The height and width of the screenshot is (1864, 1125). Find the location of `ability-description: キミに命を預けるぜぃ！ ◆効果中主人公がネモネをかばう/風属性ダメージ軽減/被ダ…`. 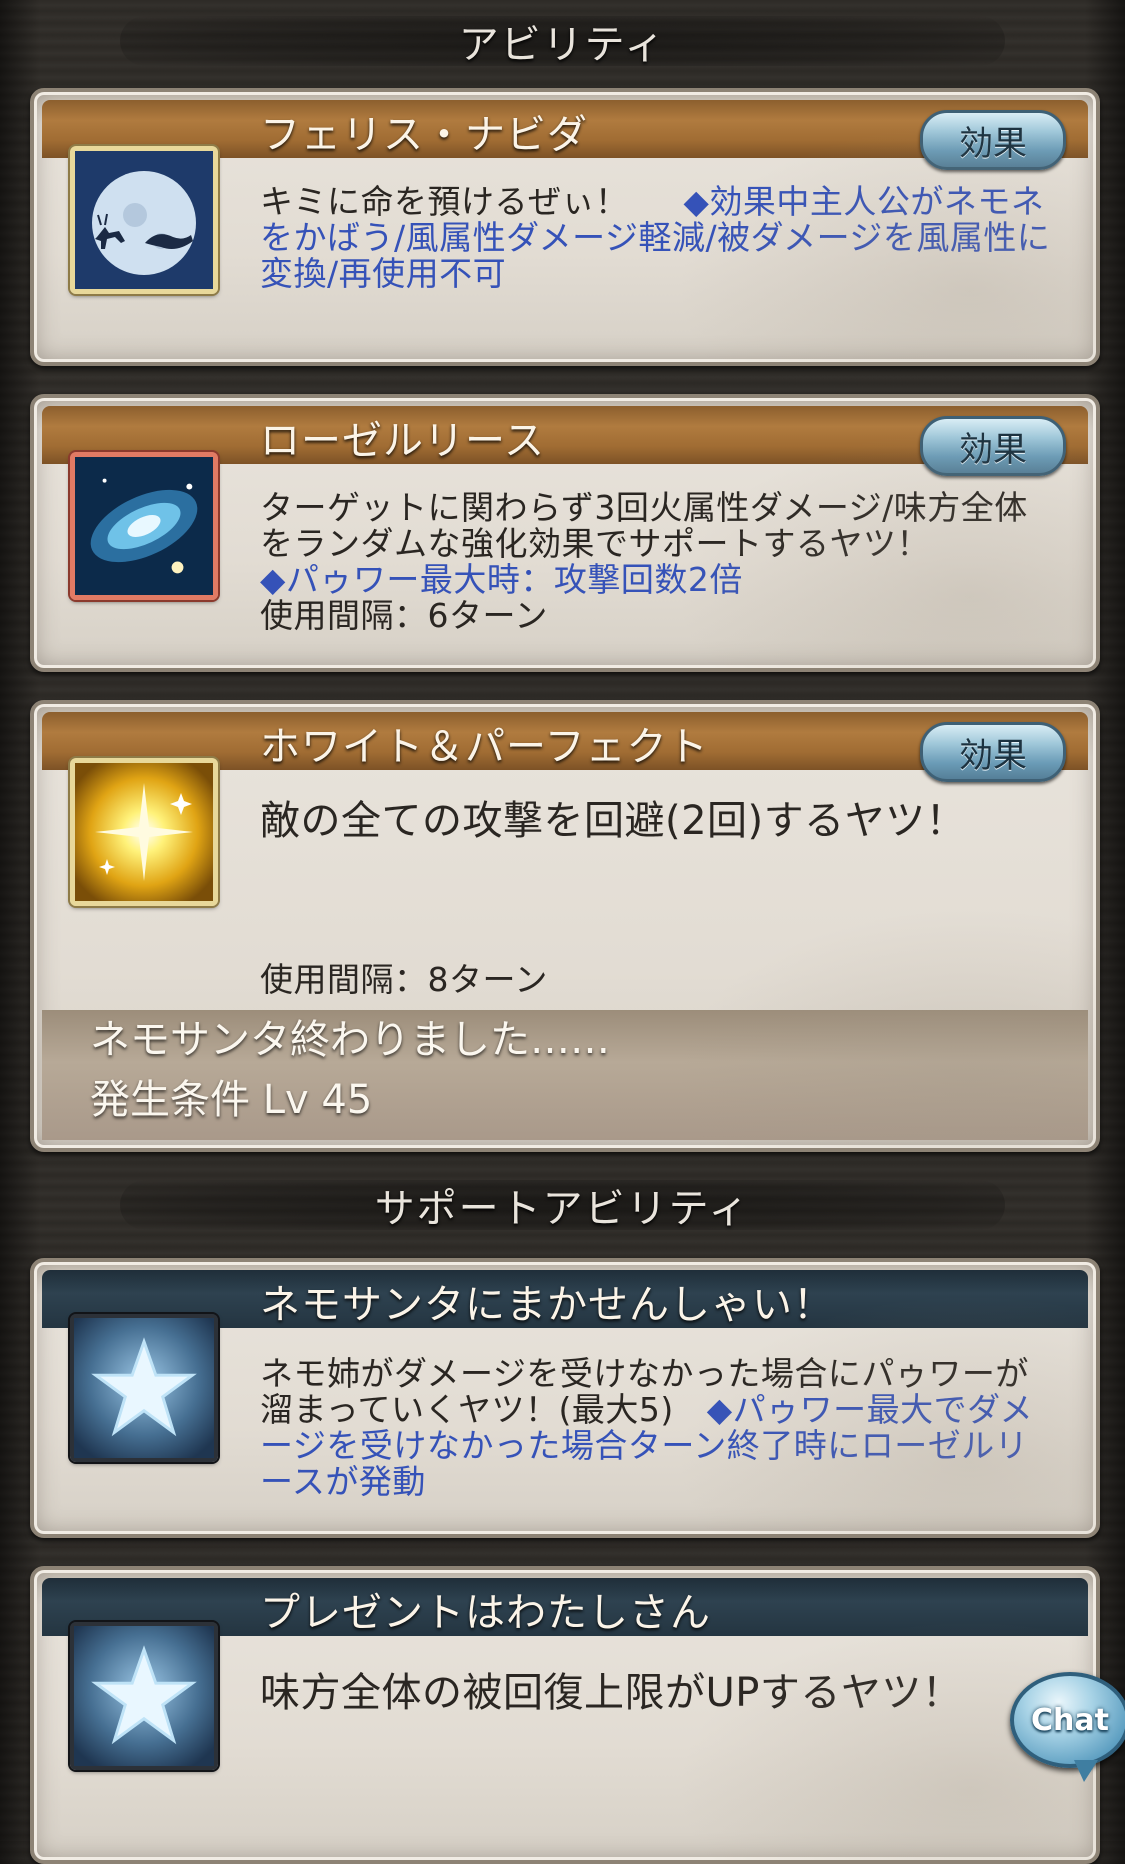

ability-description: キミに命を預けるぜぃ！ ◆効果中主人公がネモネをかばう/風属性ダメージ軽減/被ダ… is located at coordinates (656, 238).